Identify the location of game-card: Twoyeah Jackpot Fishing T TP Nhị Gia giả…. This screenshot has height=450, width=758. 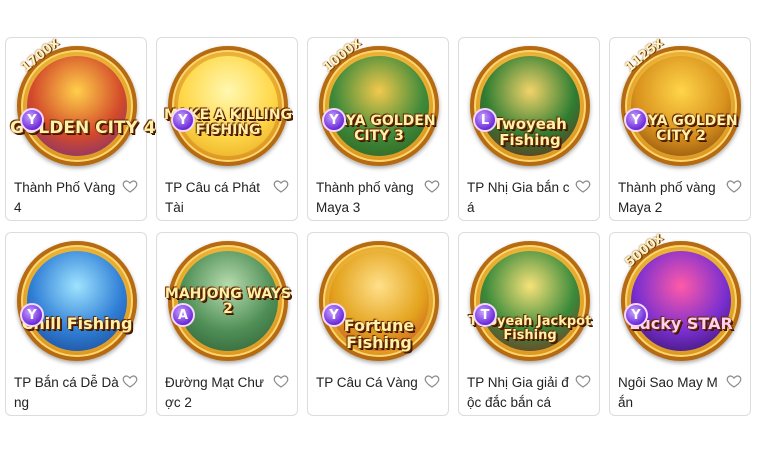
(529, 324).